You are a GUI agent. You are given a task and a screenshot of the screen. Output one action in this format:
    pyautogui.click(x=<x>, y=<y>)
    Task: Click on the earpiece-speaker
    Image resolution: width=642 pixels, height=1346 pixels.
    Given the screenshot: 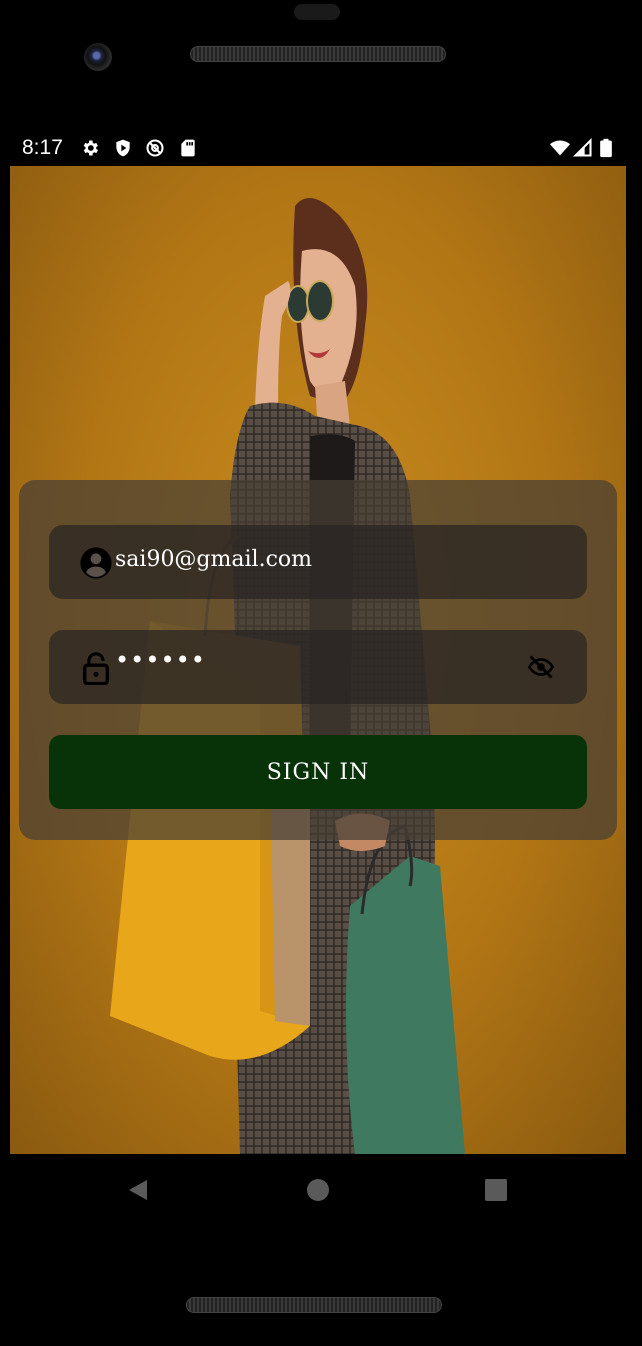 What is the action you would take?
    pyautogui.click(x=318, y=54)
    